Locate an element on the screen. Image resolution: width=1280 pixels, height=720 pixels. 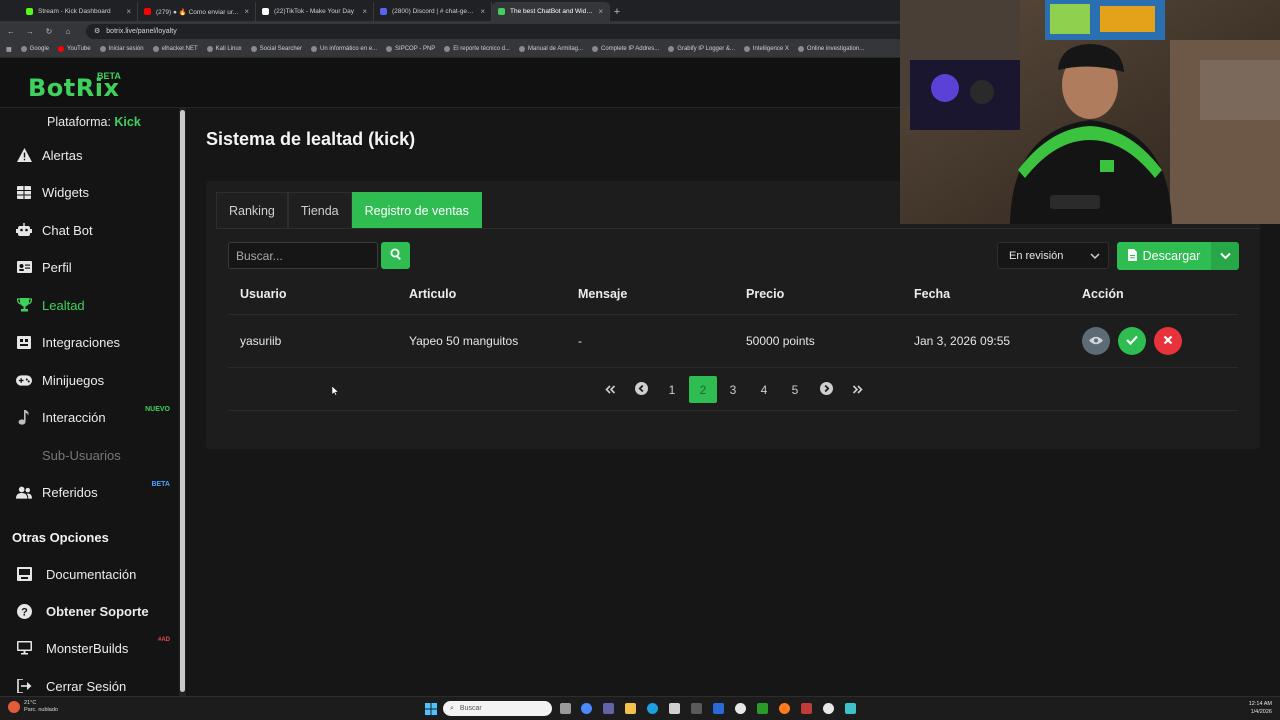
bookmark-item: Google is located at coordinates (34, 49).